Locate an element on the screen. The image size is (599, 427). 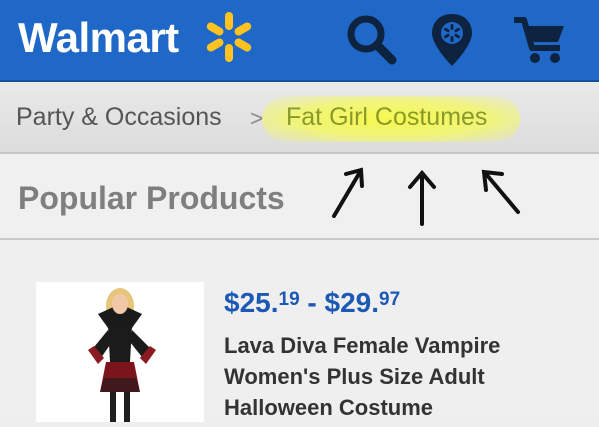
annotation-arrows is located at coordinates (427, 198).